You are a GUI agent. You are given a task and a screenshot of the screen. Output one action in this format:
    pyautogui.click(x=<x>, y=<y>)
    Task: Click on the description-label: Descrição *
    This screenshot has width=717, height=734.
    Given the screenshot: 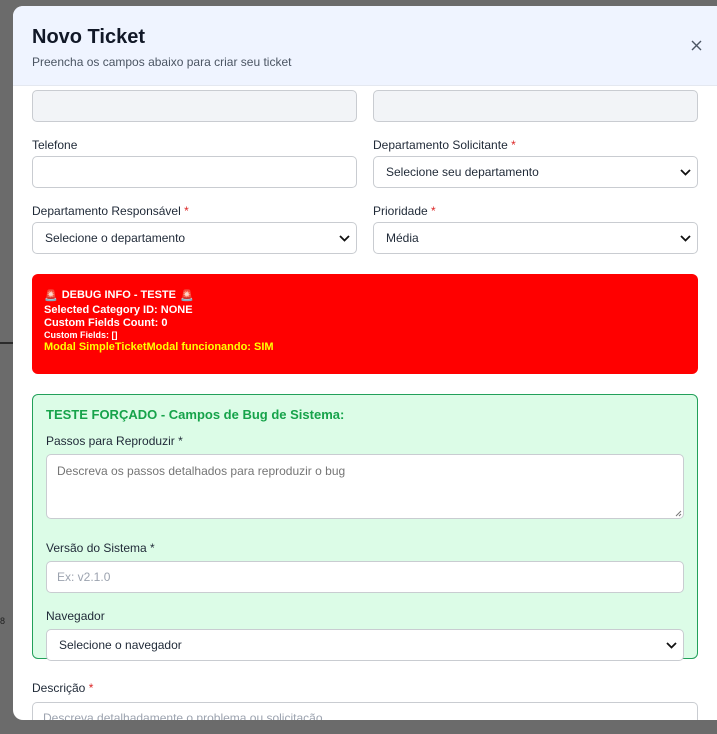 What is the action you would take?
    pyautogui.click(x=365, y=688)
    